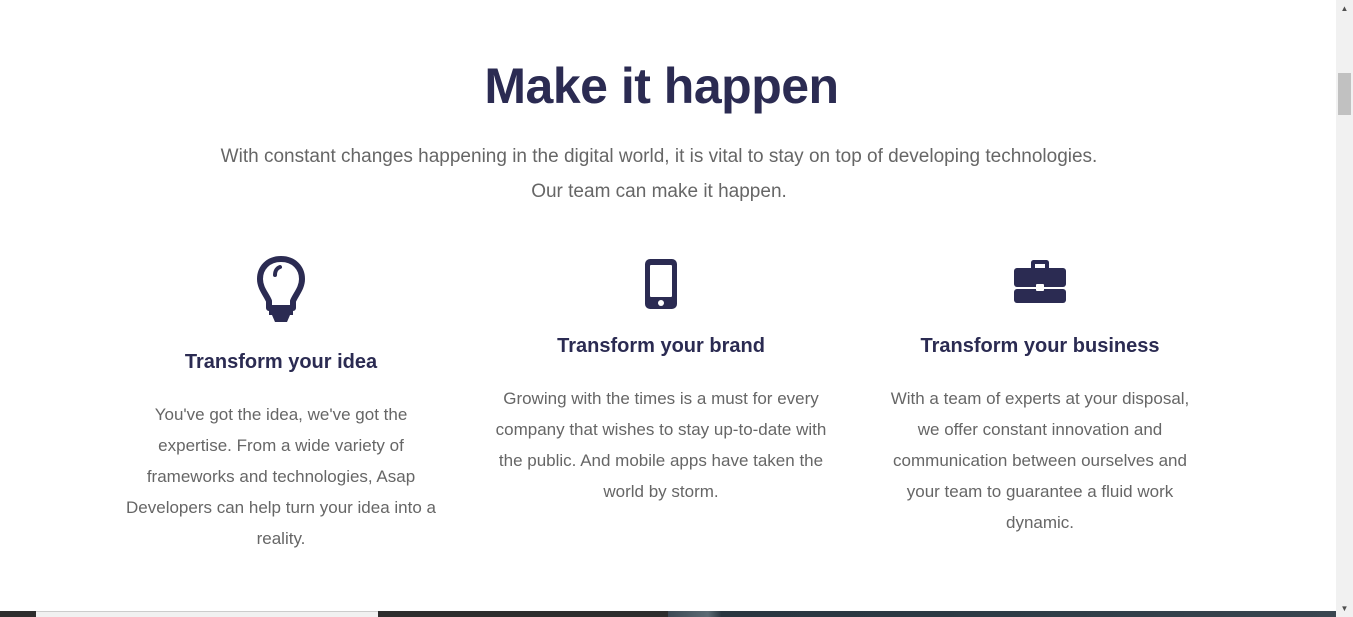 The image size is (1353, 617). I want to click on feature-title: Transform your business, so click(1040, 346).